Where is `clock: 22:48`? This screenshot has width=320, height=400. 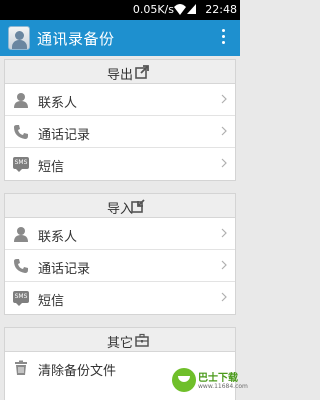
clock: 22:48 is located at coordinates (221, 9).